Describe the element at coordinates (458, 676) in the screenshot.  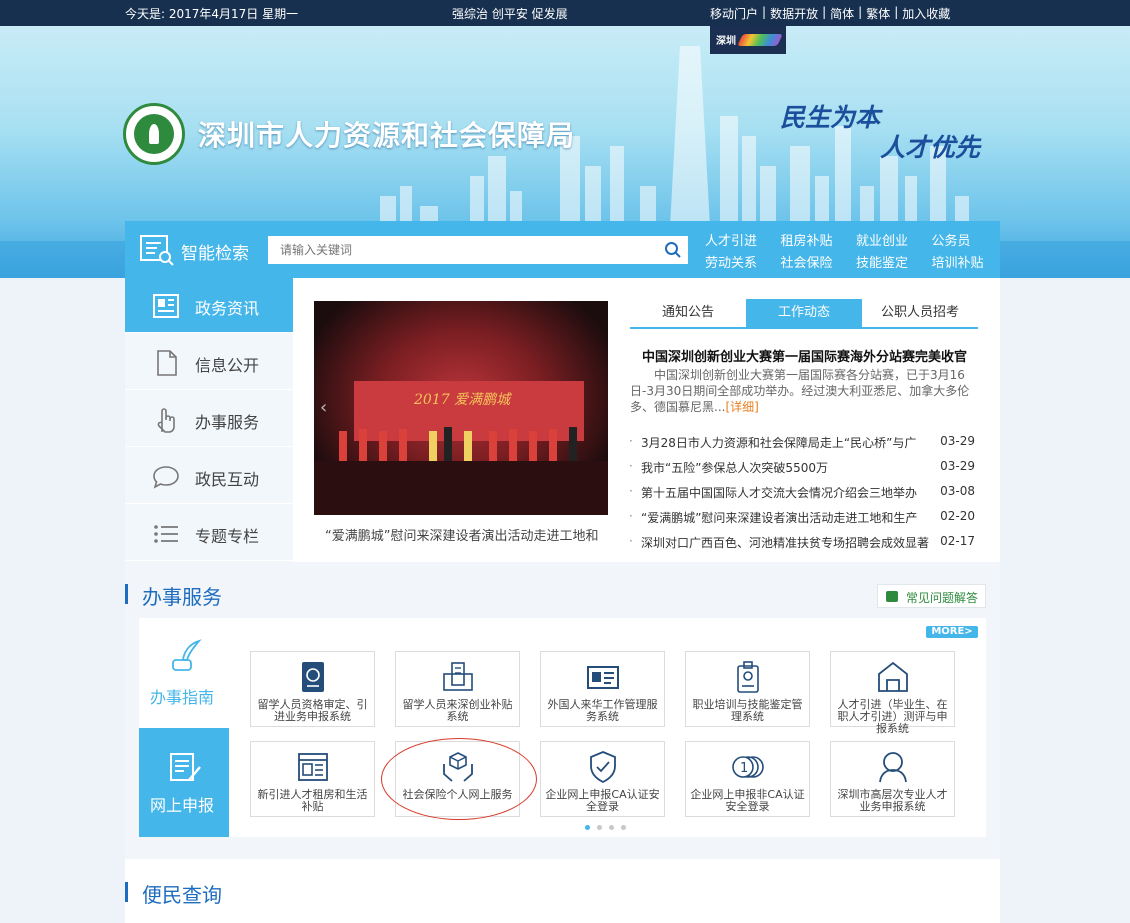
I see `computer-building-icon` at that location.